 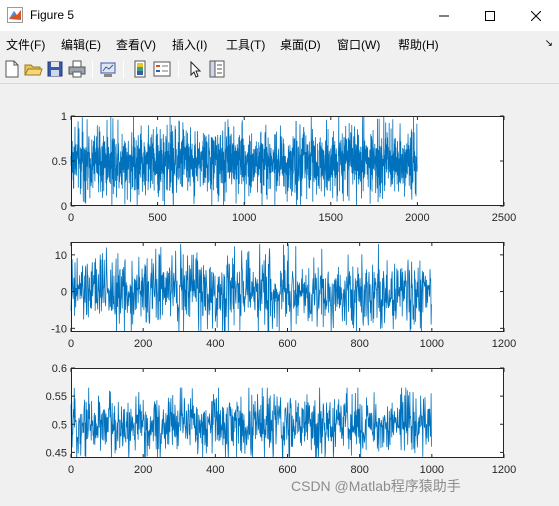 I want to click on maximize-icon, so click(x=490, y=15).